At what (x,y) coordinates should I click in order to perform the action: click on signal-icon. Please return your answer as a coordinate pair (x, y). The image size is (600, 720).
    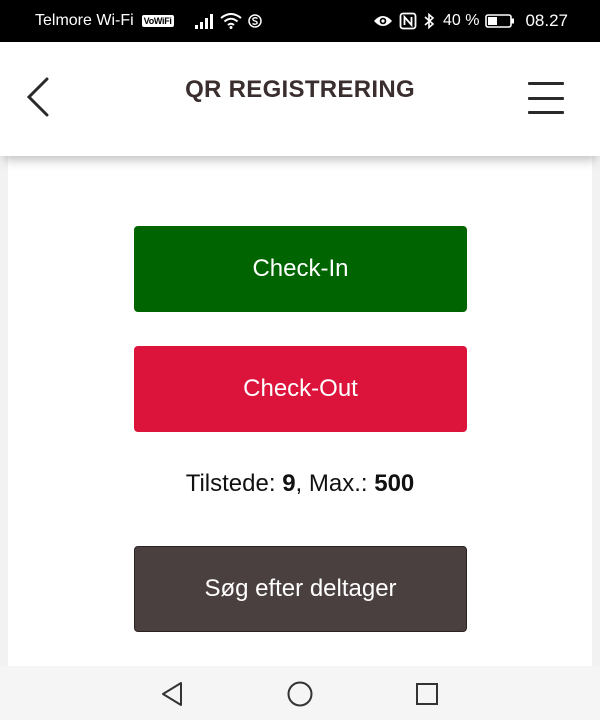
    Looking at the image, I should click on (204, 21).